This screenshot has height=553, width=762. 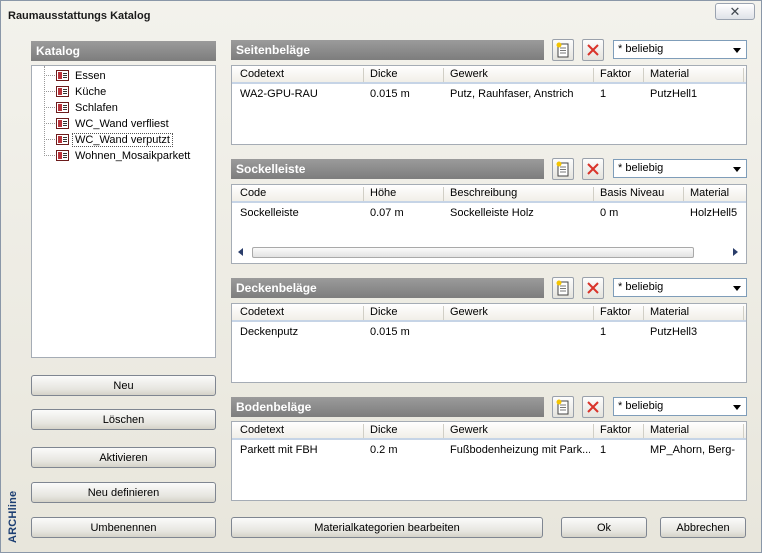 I want to click on catalog-header: Katalog, so click(x=123, y=51).